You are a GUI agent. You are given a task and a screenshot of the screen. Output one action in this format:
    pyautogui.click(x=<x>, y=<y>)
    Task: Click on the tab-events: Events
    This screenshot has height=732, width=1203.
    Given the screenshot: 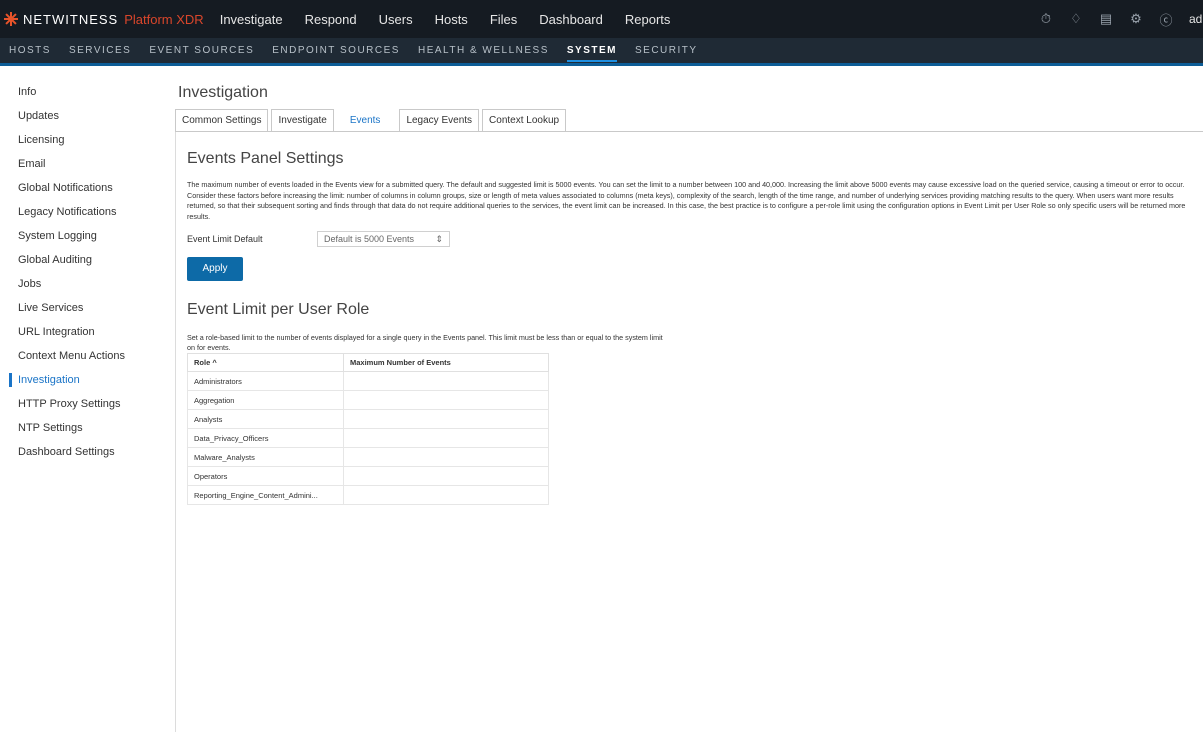 What is the action you would take?
    pyautogui.click(x=365, y=120)
    